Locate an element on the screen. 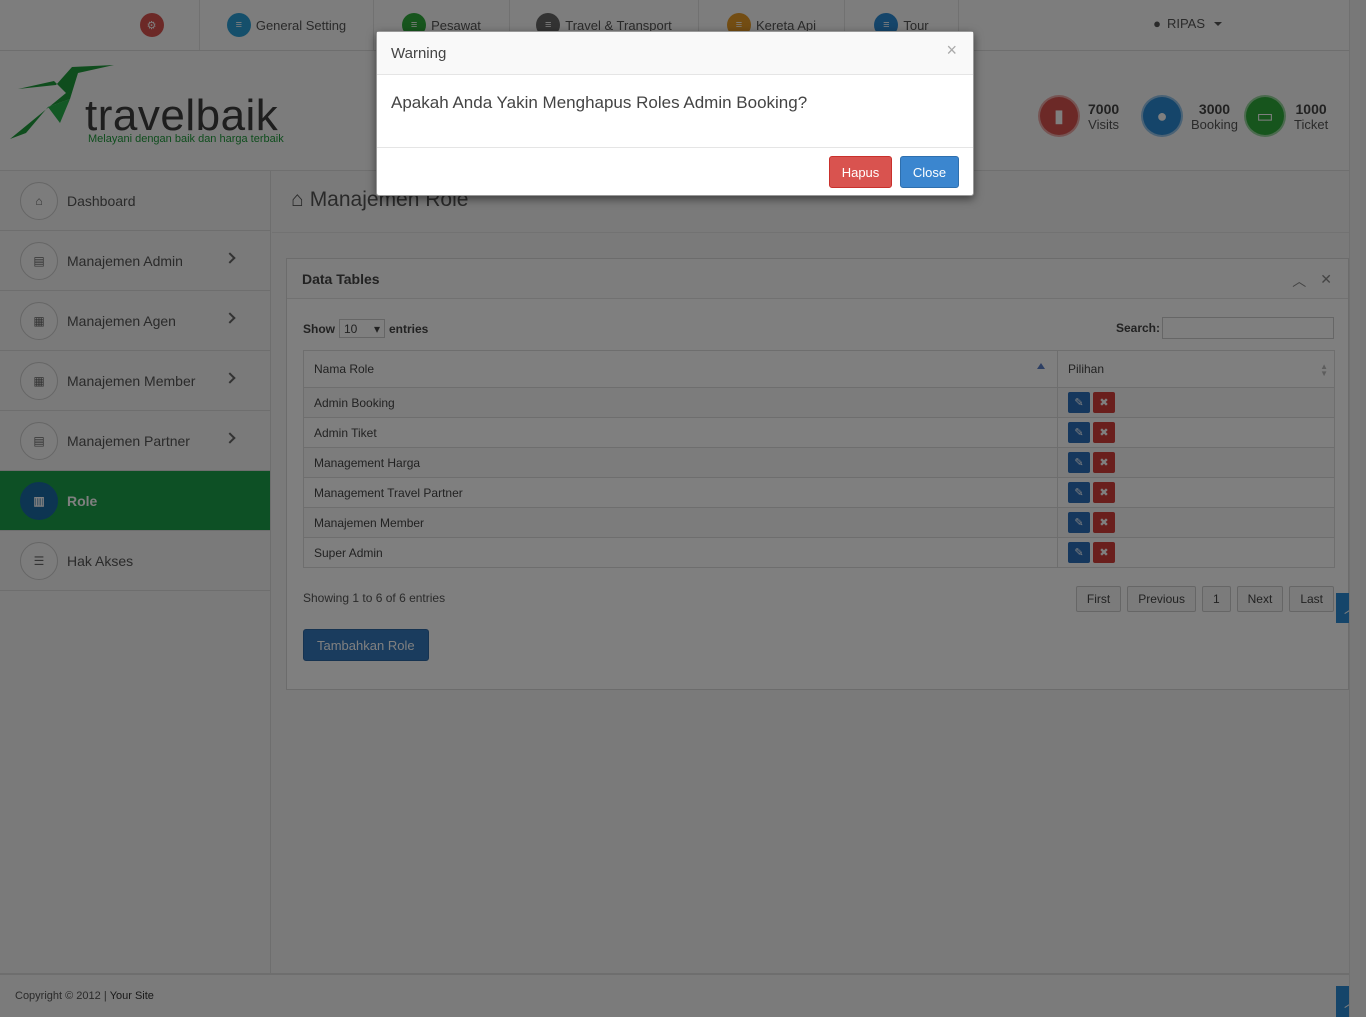 The height and width of the screenshot is (1017, 1366). modal-footer: Hapus Close is located at coordinates (675, 172).